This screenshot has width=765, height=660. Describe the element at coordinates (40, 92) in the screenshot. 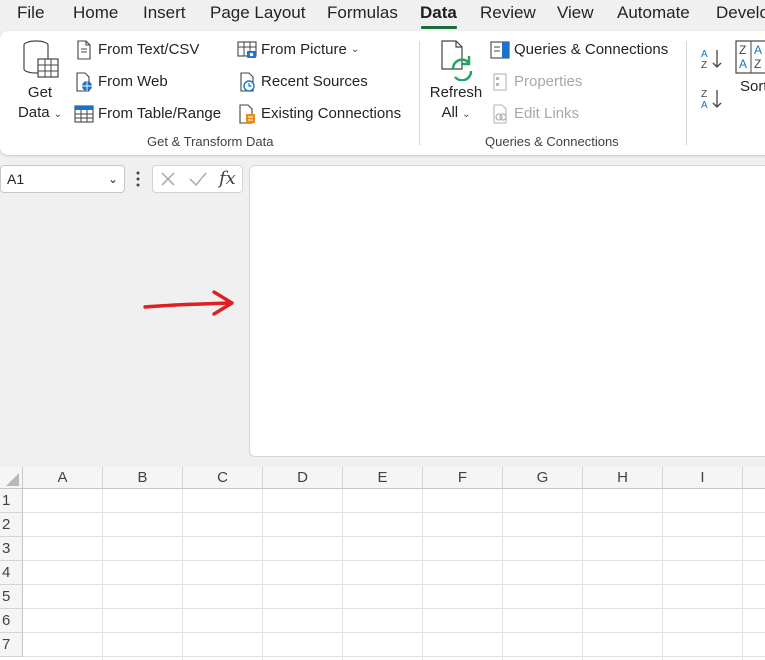

I see `get-data-label-line1: Get` at that location.